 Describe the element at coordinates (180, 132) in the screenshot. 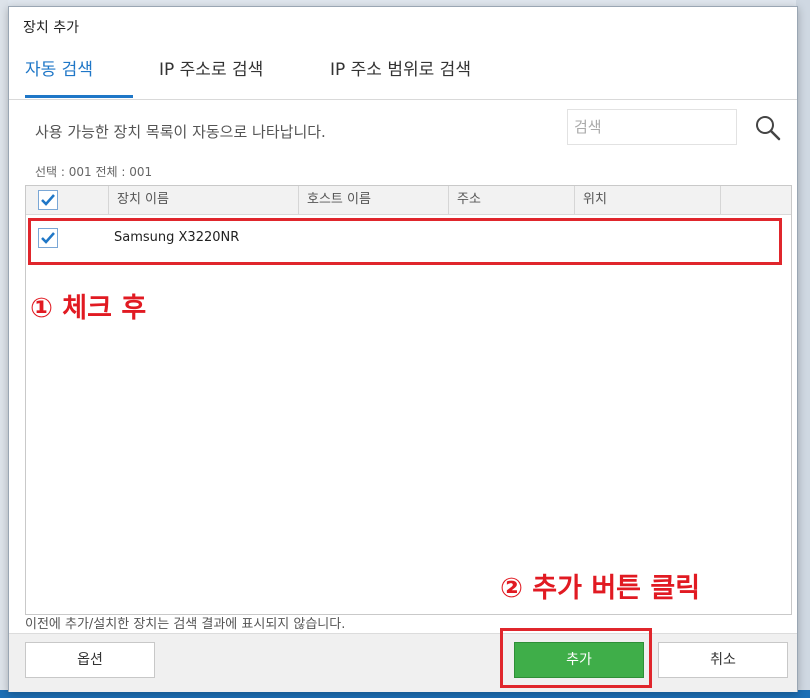

I see `description-text: 사용 가능한 장치 목록이 자동으로 나타납니다.` at that location.